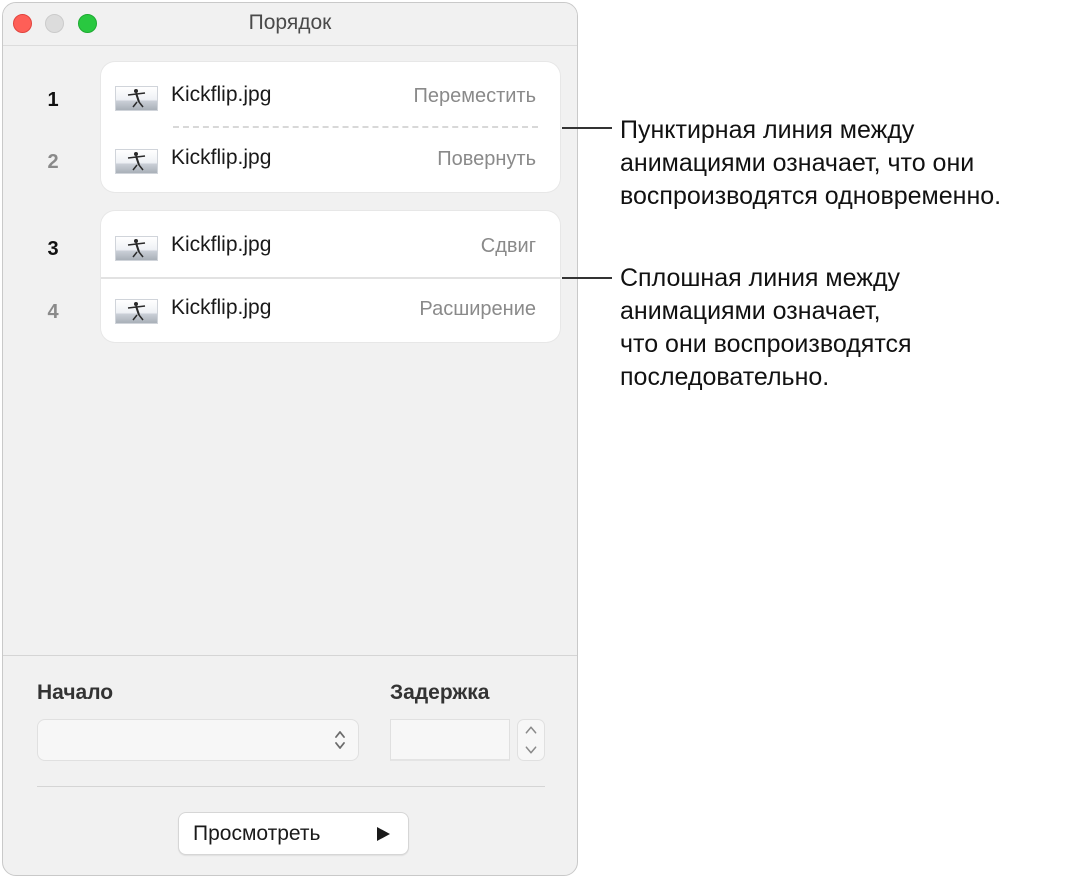 This screenshot has width=1076, height=878. I want to click on start-popup, so click(198, 740).